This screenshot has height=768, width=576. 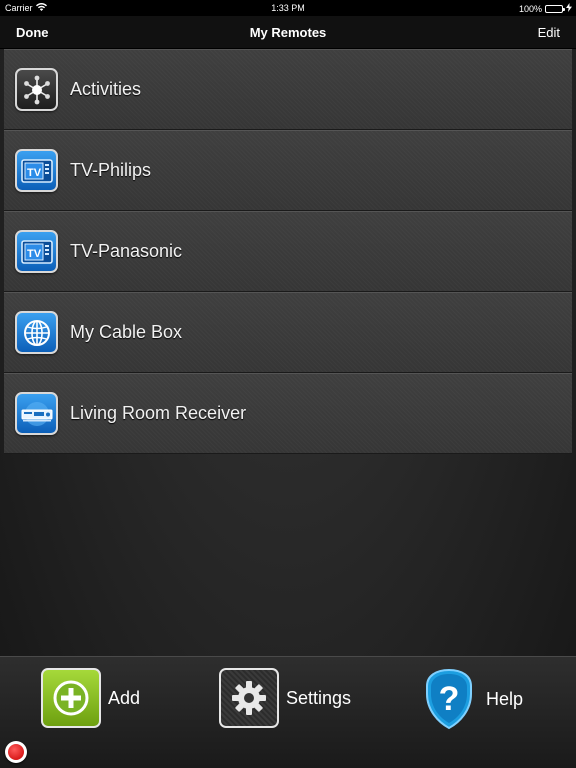 What do you see at coordinates (126, 251) in the screenshot?
I see `remote-label-tv-panasonic: TV-Panasonic` at bounding box center [126, 251].